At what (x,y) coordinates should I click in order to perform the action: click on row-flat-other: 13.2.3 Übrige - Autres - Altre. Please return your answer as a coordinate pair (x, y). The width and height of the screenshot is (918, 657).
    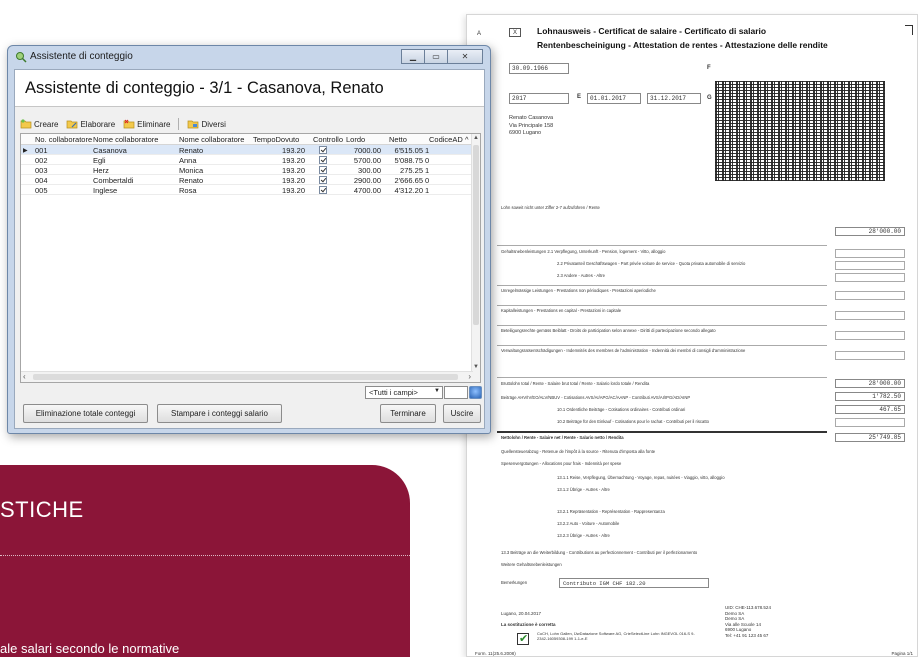
    Looking at the image, I should click on (583, 535).